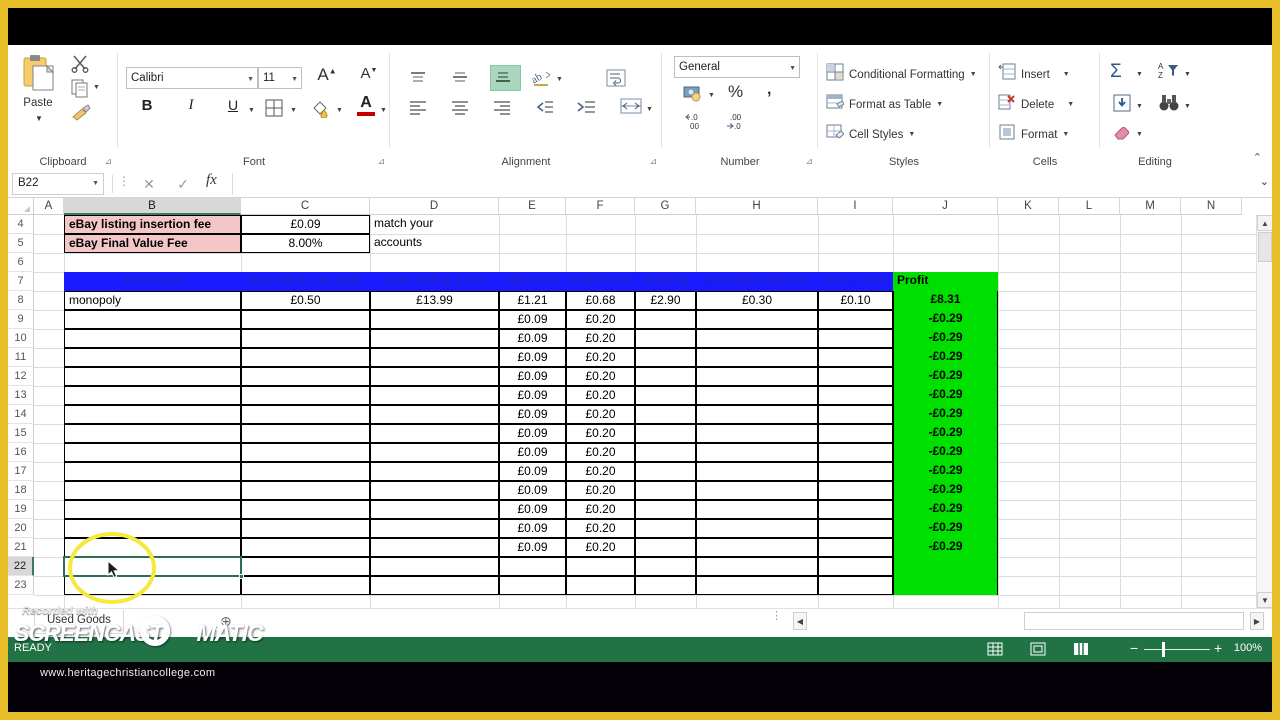 This screenshot has width=1280, height=720. What do you see at coordinates (21, 281) in the screenshot?
I see `row-header-7: 7` at bounding box center [21, 281].